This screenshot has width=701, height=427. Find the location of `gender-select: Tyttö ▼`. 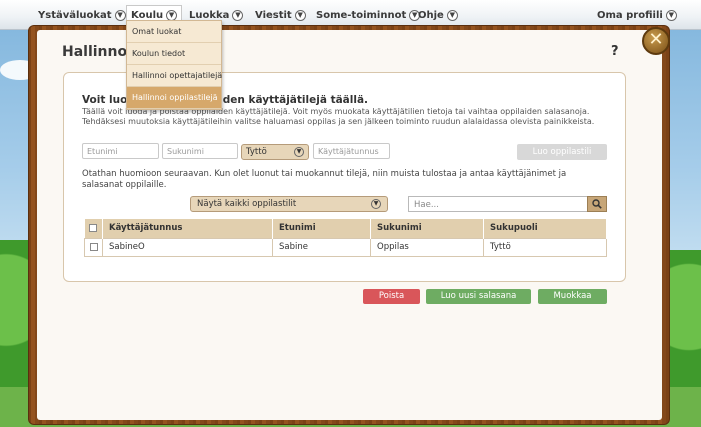

gender-select: Tyttö ▼ is located at coordinates (275, 152).